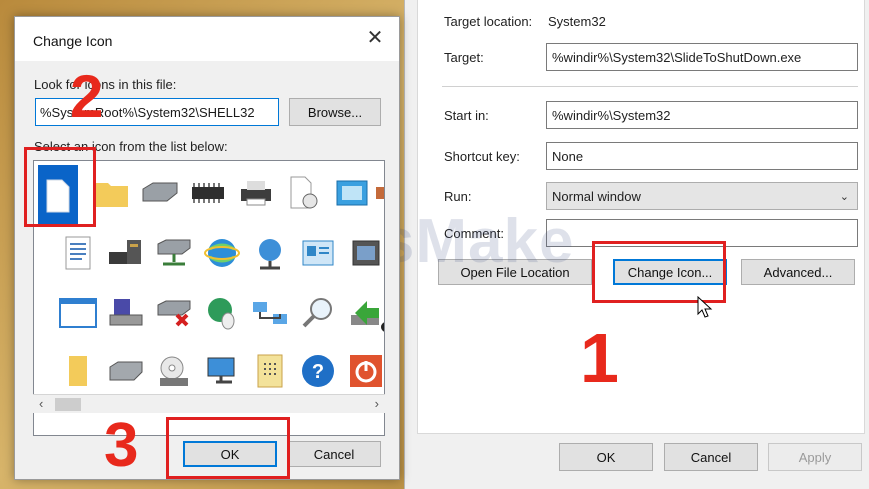 The width and height of the screenshot is (869, 489). I want to click on network-drive-icon, so click(174, 253).